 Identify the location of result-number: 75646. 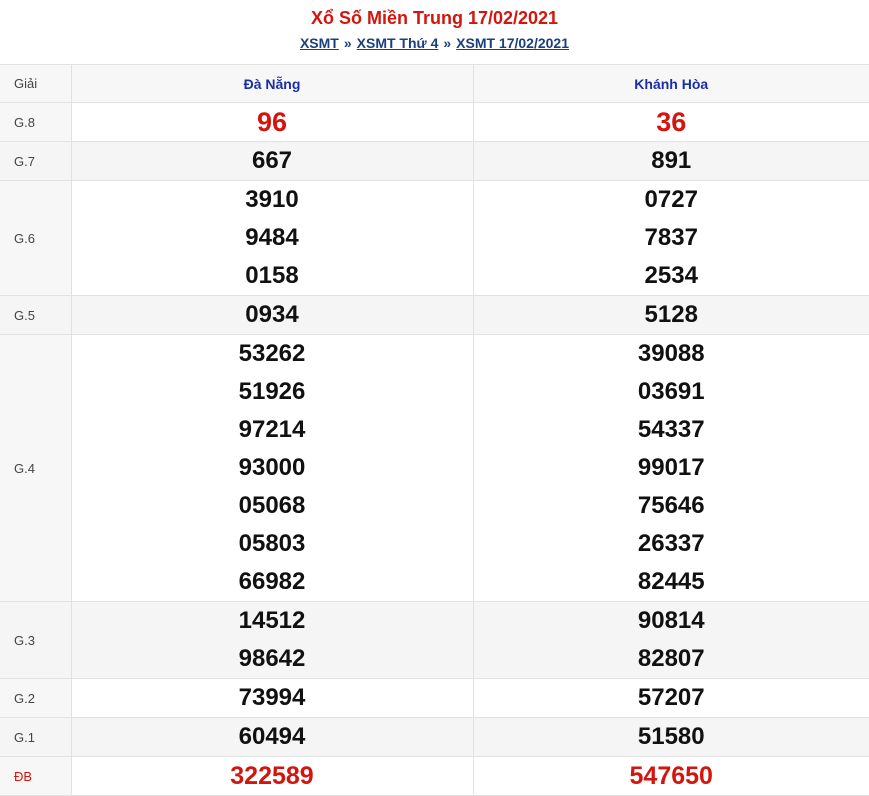
(671, 505).